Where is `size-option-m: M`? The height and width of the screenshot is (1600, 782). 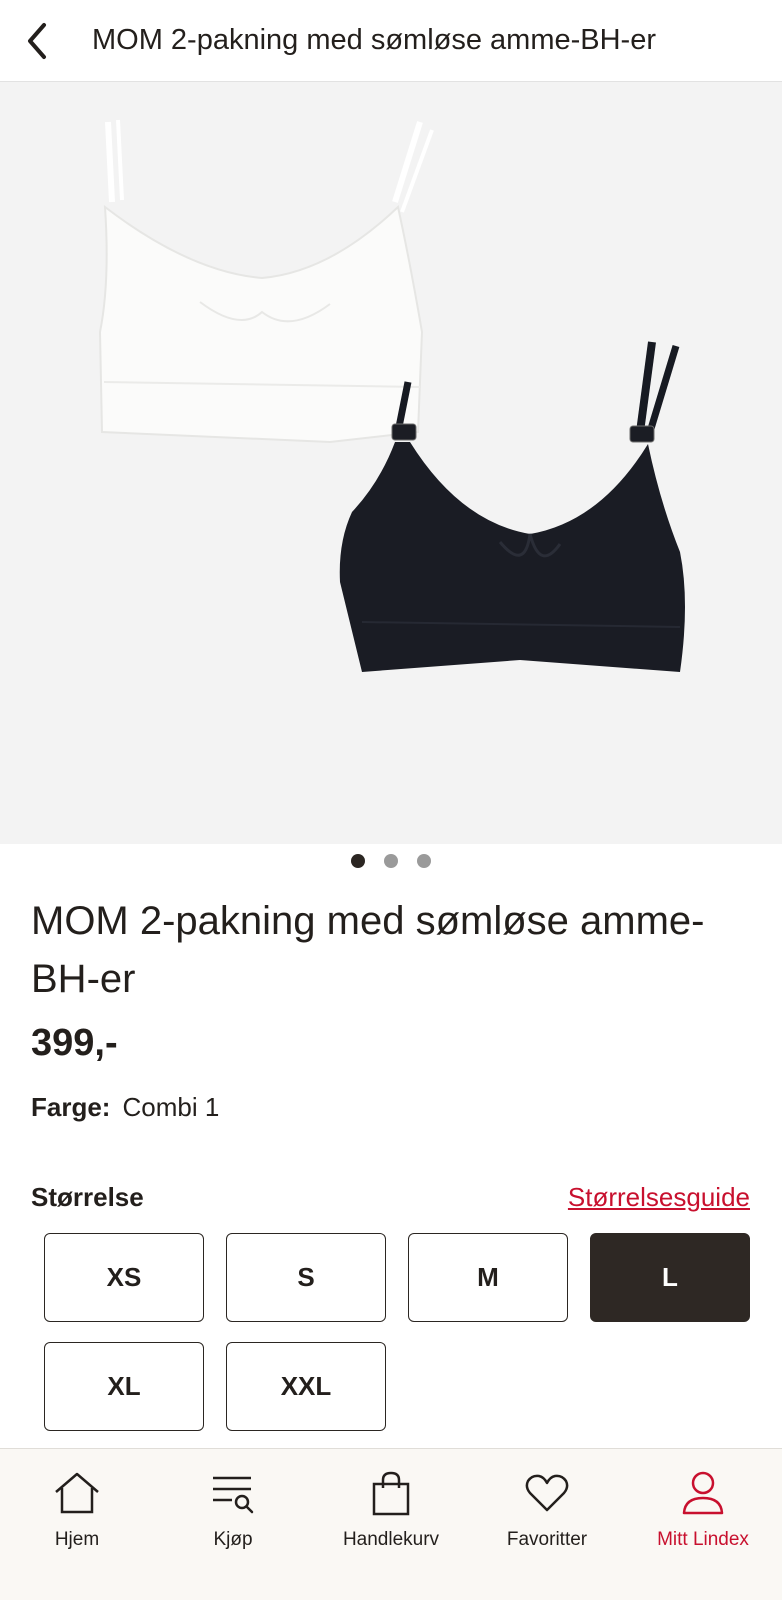 size-option-m: M is located at coordinates (488, 1277).